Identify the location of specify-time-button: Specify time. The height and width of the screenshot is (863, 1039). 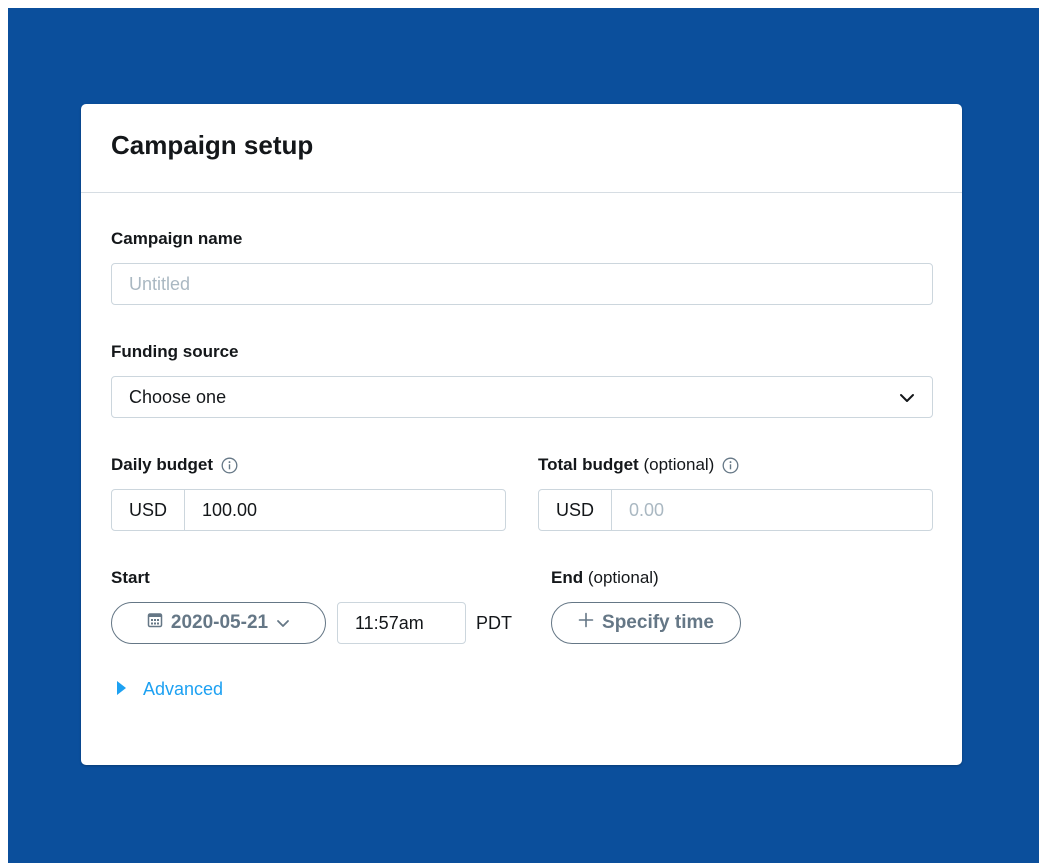
(646, 623).